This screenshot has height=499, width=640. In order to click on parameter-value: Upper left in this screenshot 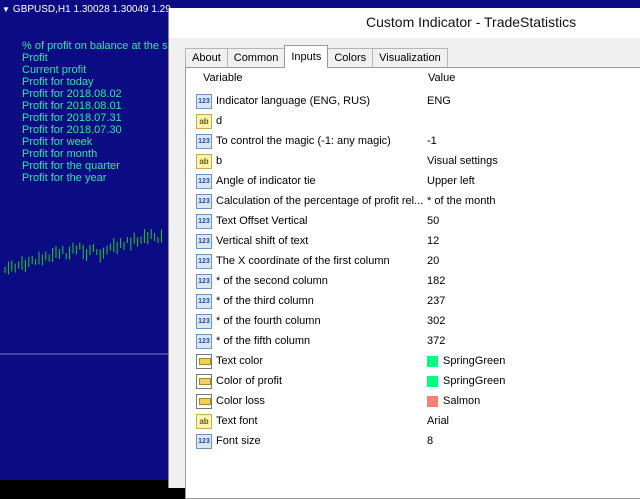, I will do `click(451, 181)`.